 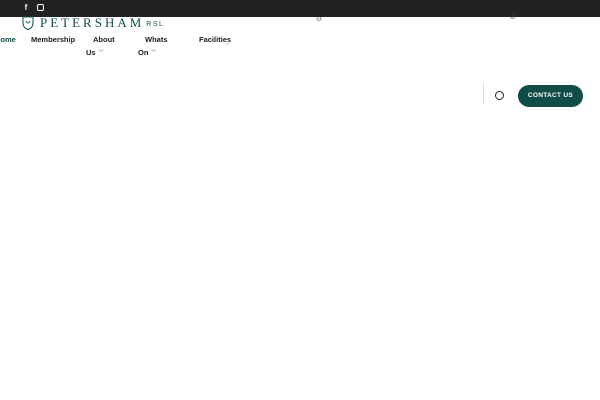 I want to click on nav-about-line1: About, so click(x=104, y=39).